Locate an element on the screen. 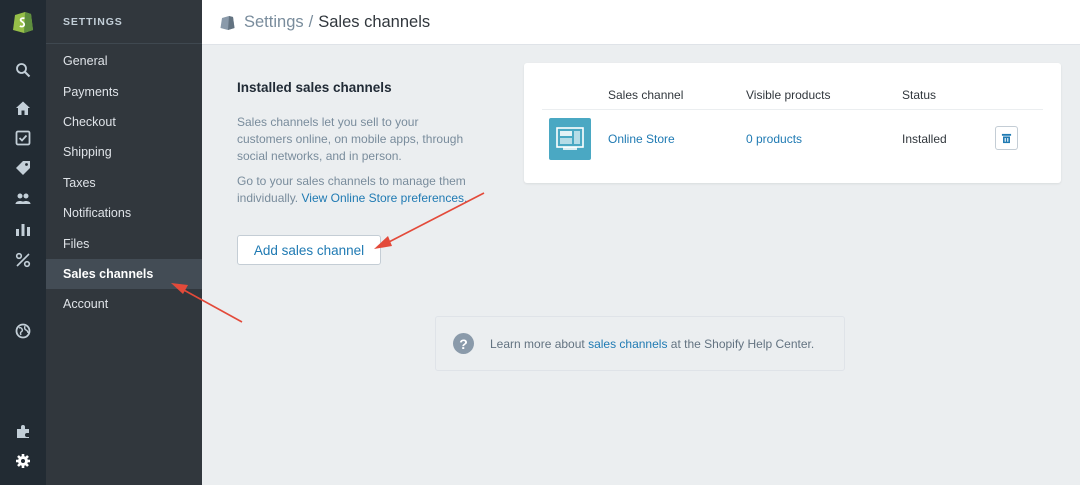 This screenshot has height=485, width=1080. sidebar-item-checkout: Checkout is located at coordinates (124, 122).